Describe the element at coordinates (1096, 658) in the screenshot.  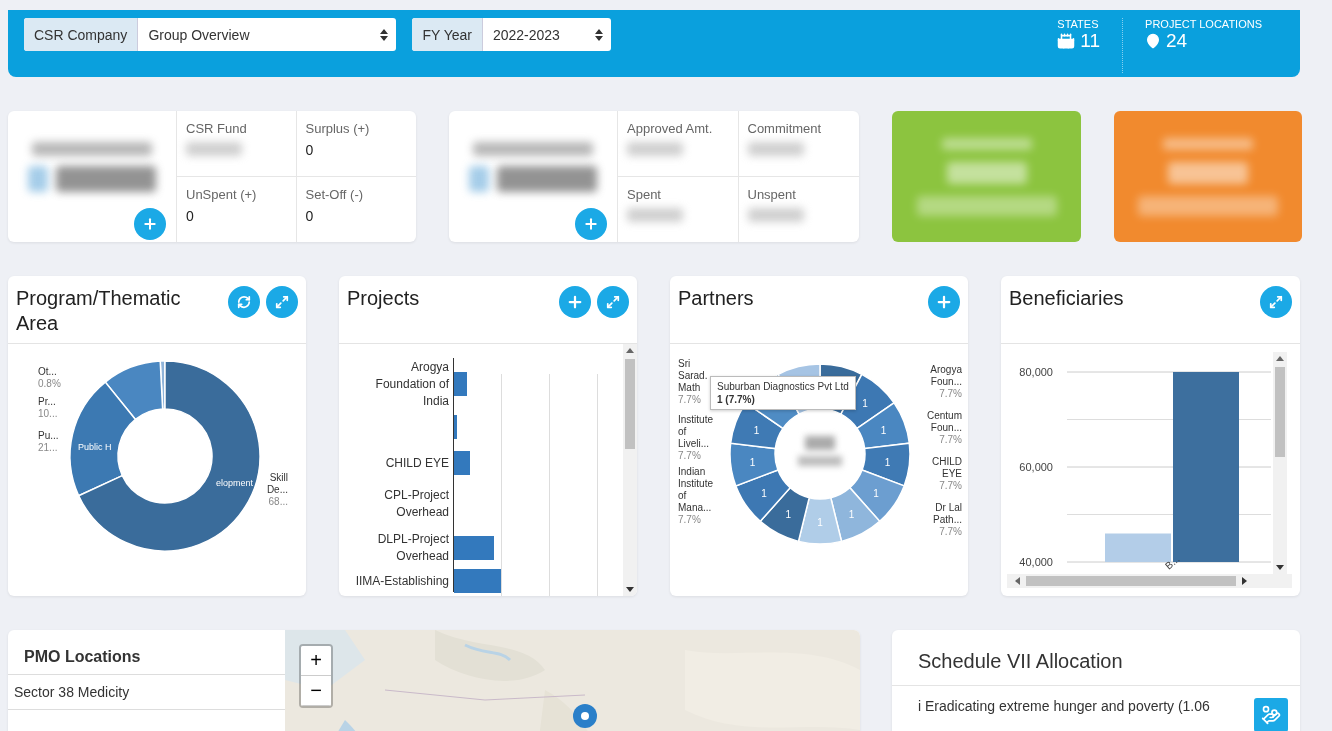
I see `card-title: Schedule VII Allocation` at that location.